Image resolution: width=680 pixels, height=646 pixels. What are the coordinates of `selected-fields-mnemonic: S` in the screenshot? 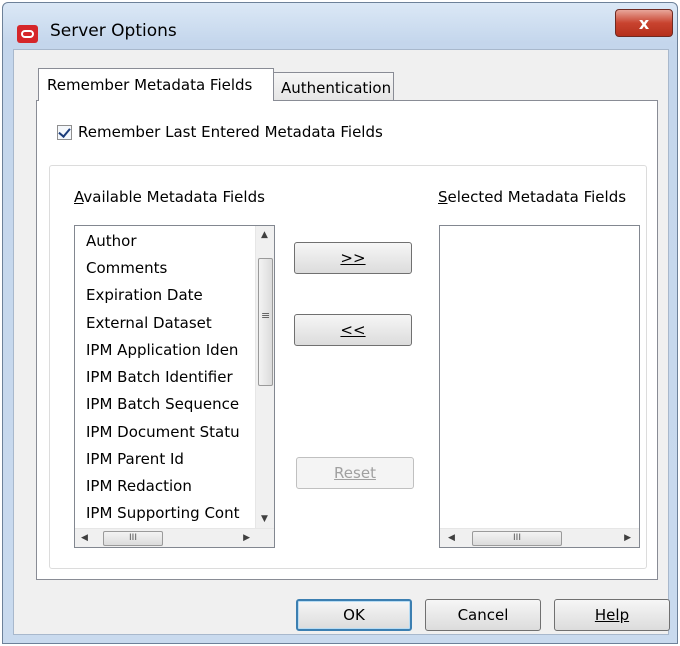 It's located at (443, 197).